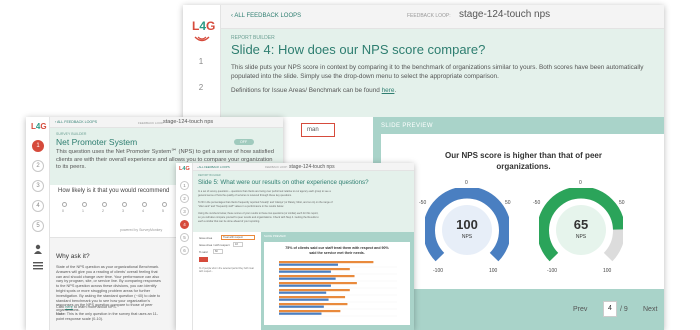  I want to click on nps-toggle: OFF, so click(244, 142).